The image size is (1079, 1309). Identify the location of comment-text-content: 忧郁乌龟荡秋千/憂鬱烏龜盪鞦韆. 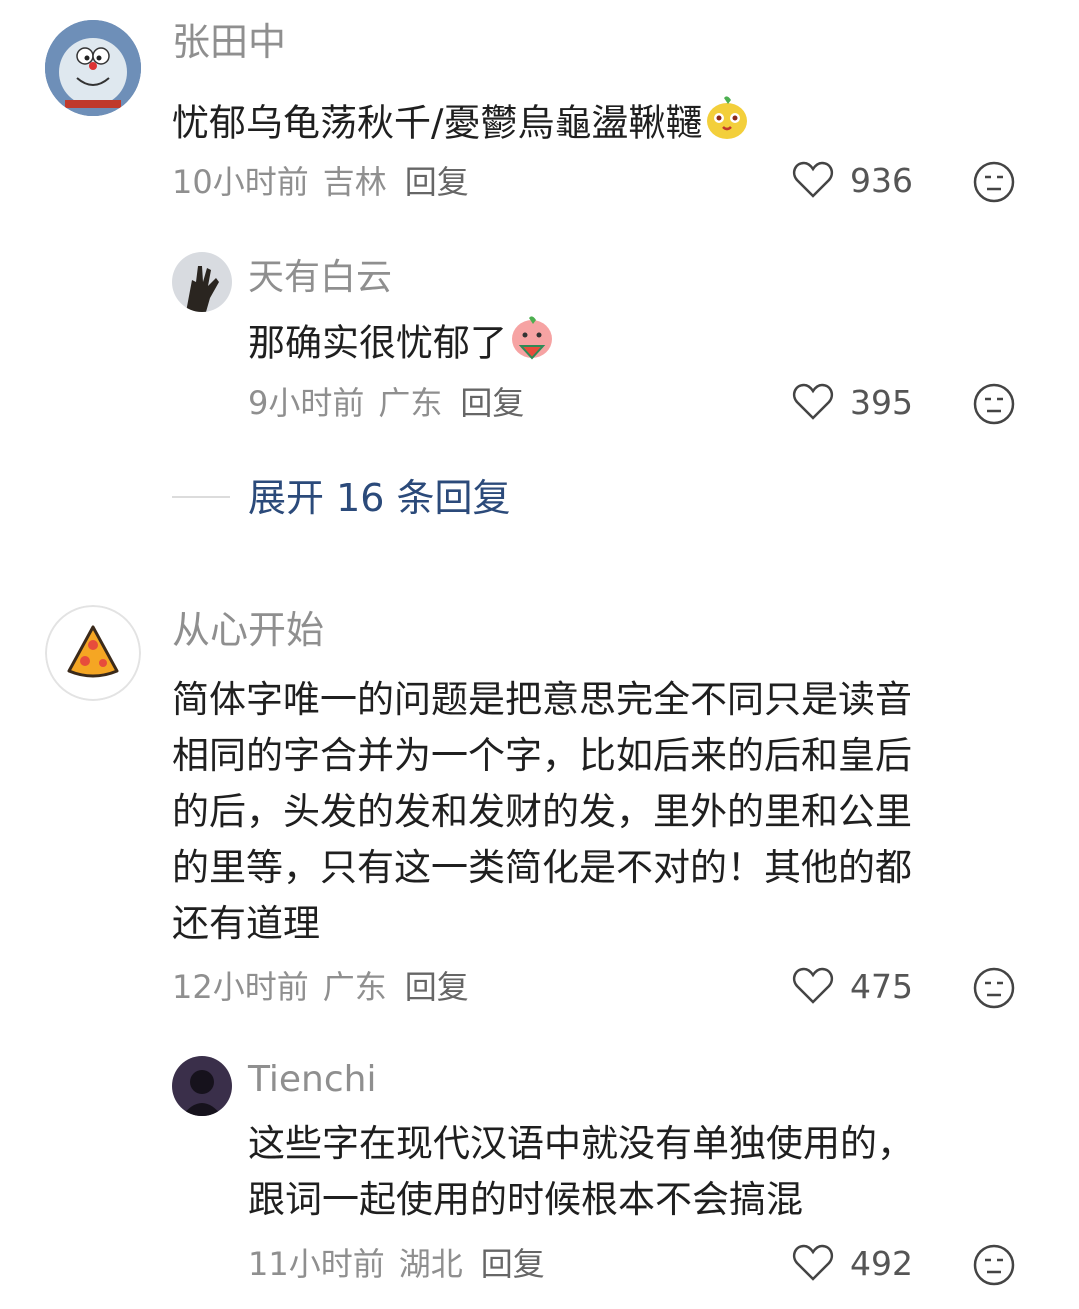
(437, 123).